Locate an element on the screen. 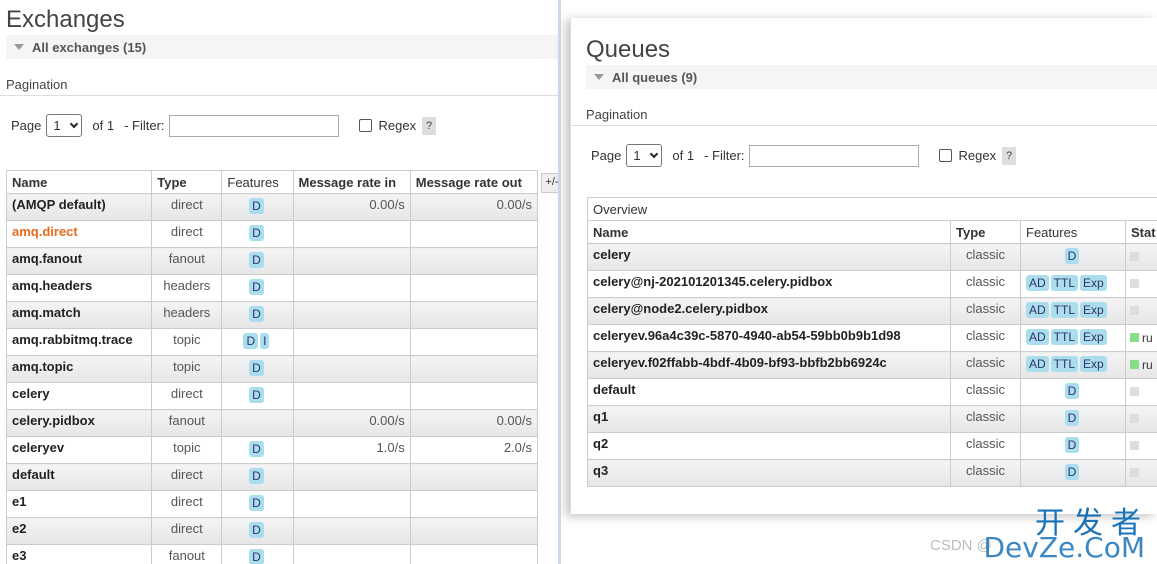 The width and height of the screenshot is (1157, 564). exchange-name-link: amq.rabbitmq.trace is located at coordinates (79, 342).